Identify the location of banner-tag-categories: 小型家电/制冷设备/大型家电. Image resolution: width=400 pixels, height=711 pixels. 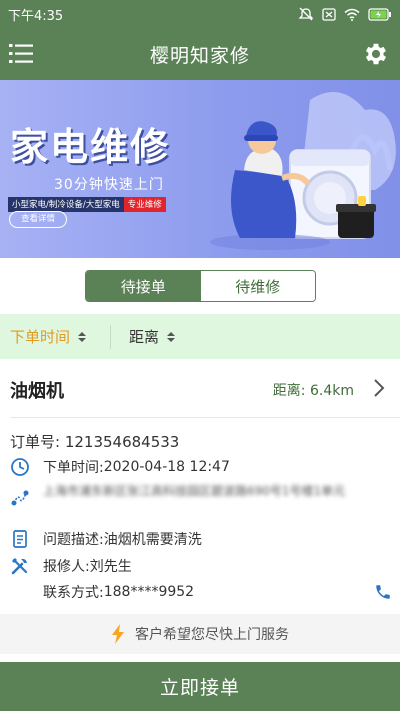
(66, 204).